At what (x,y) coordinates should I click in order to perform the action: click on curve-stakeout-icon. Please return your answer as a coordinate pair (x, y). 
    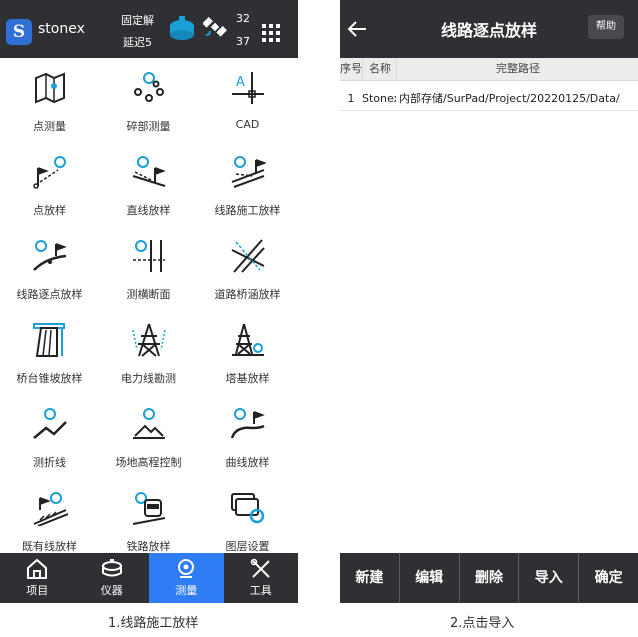
    Looking at the image, I should click on (247, 423).